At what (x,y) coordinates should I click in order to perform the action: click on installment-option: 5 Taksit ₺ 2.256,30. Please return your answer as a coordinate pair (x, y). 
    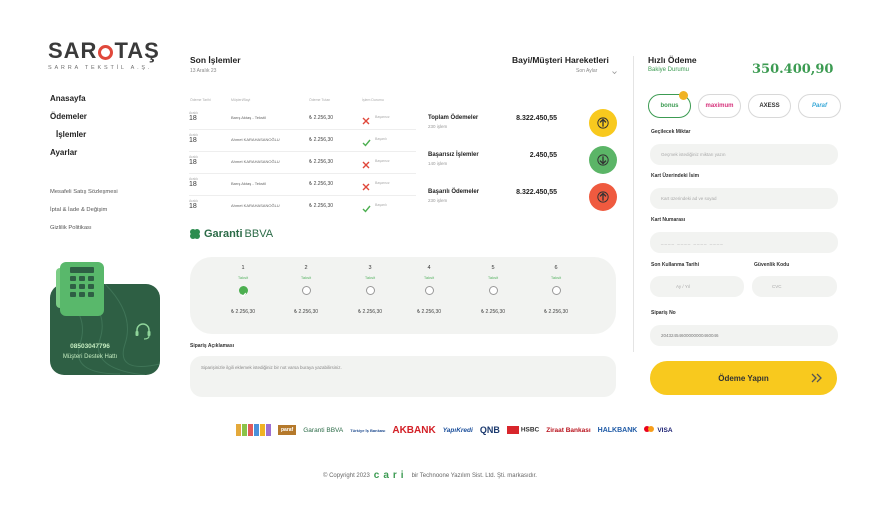
    Looking at the image, I should click on (493, 290).